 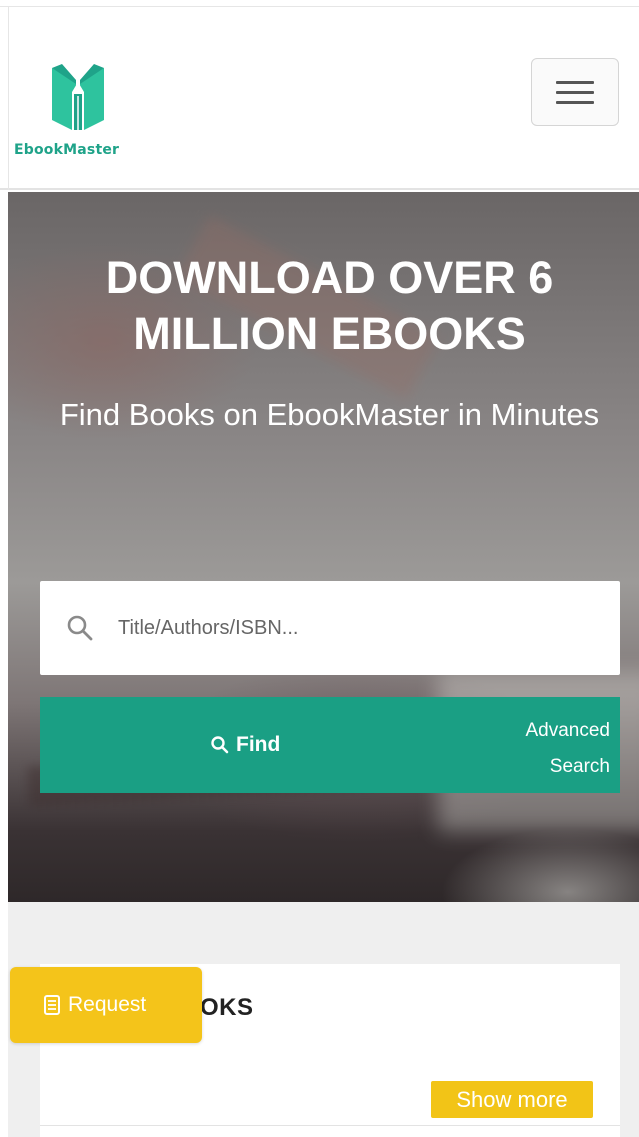 I want to click on find-button-label: Find, so click(x=258, y=744).